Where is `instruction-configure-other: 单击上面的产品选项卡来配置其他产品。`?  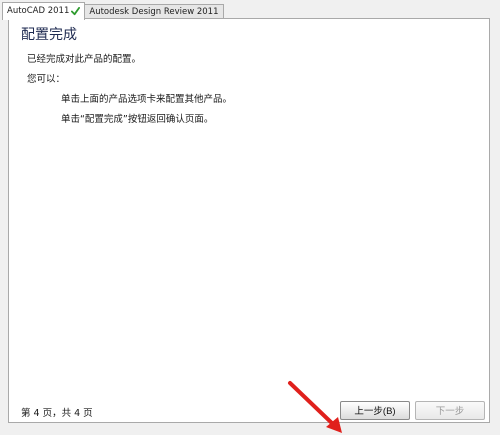 instruction-configure-other: 单击上面的产品选项卡来配置其他产品。 is located at coordinates (147, 99).